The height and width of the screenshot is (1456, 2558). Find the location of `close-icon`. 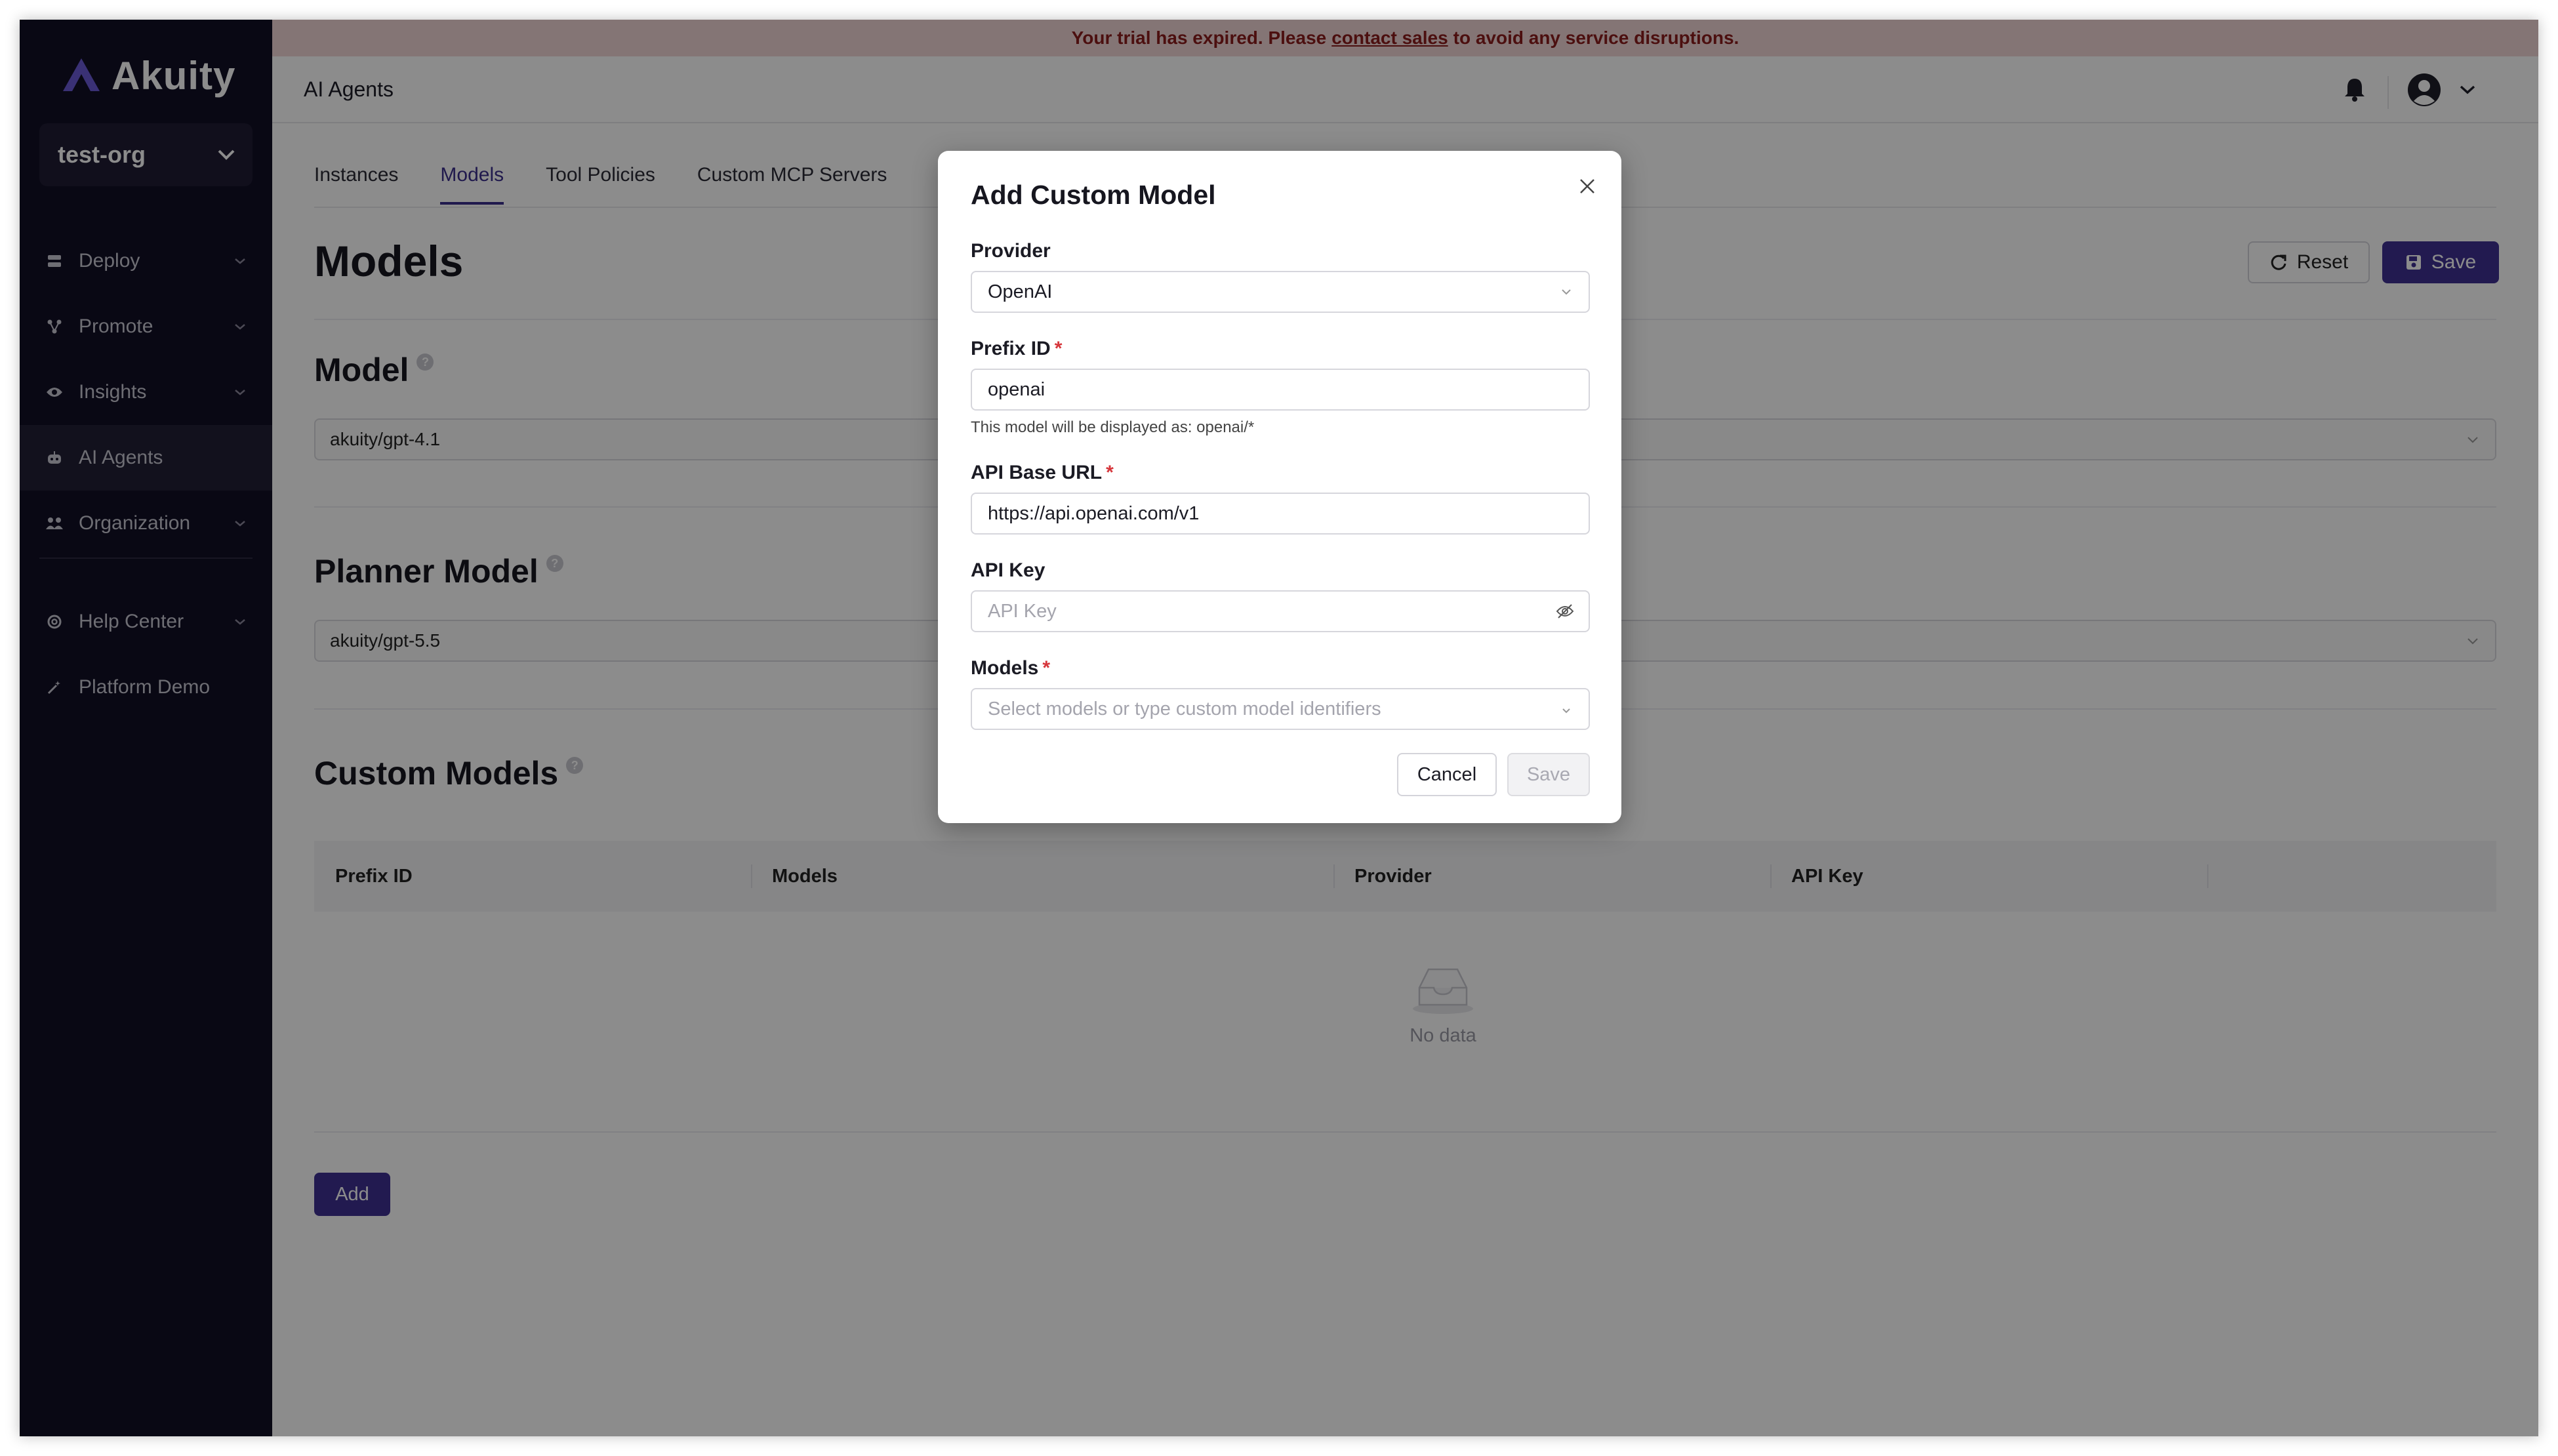

close-icon is located at coordinates (1587, 186).